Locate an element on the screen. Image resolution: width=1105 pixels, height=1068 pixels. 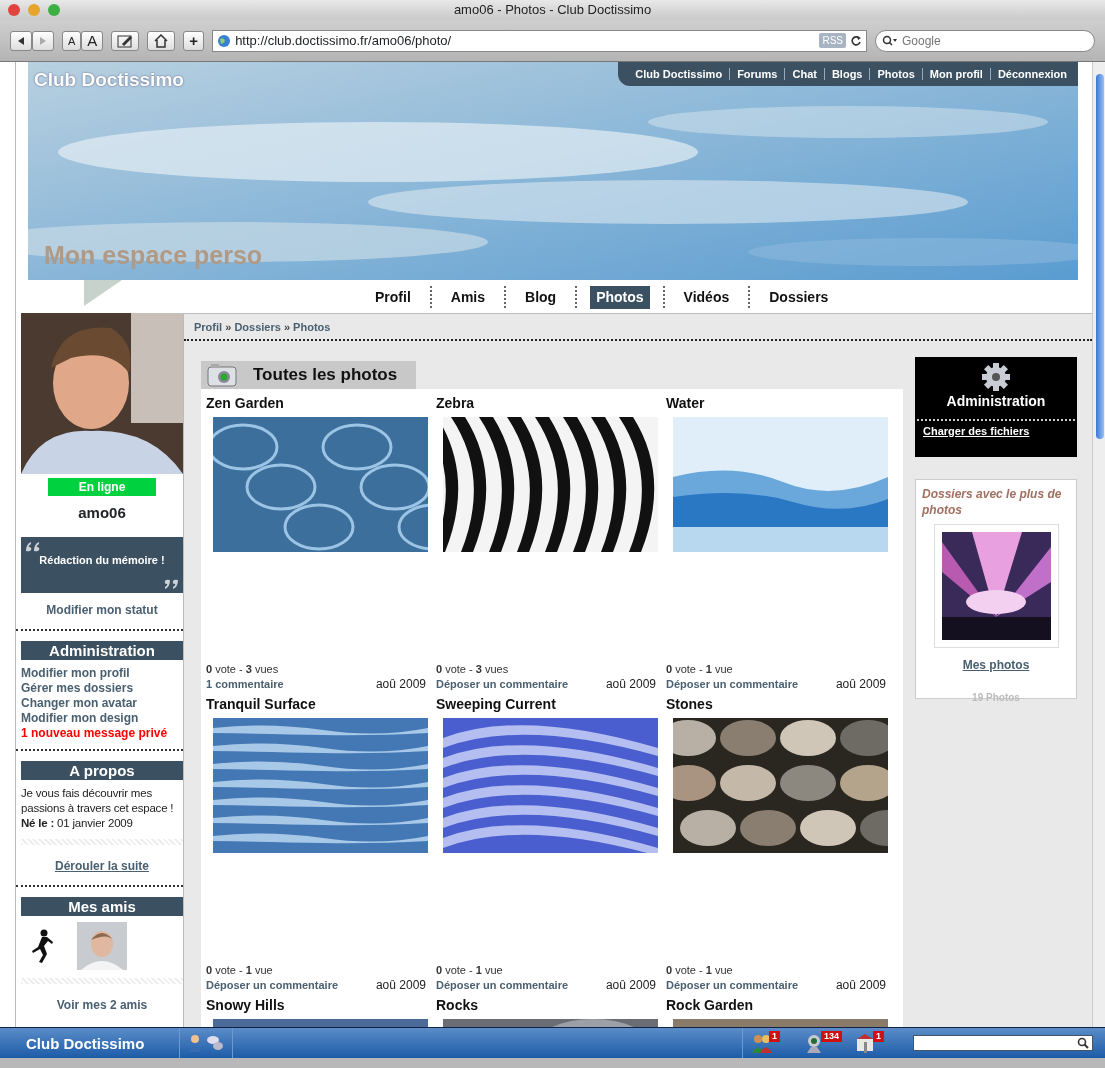
reload-icon is located at coordinates (856, 40).